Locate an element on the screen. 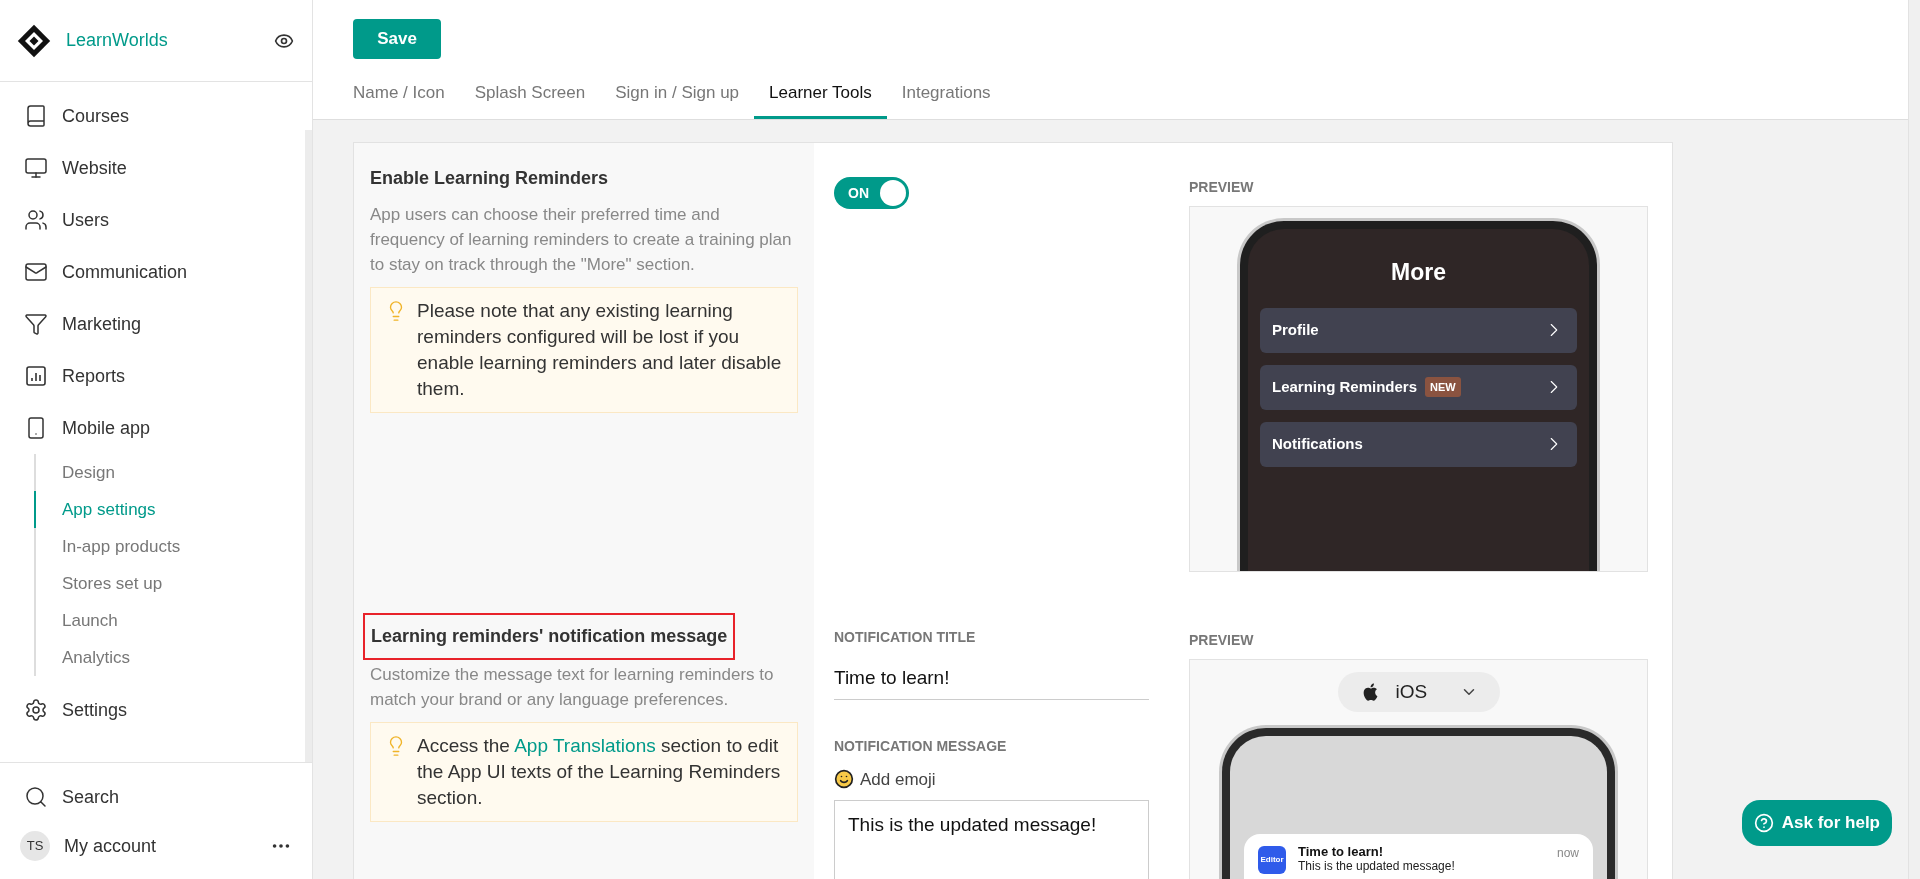 Image resolution: width=1920 pixels, height=879 pixels. account-link: My account is located at coordinates (160, 846).